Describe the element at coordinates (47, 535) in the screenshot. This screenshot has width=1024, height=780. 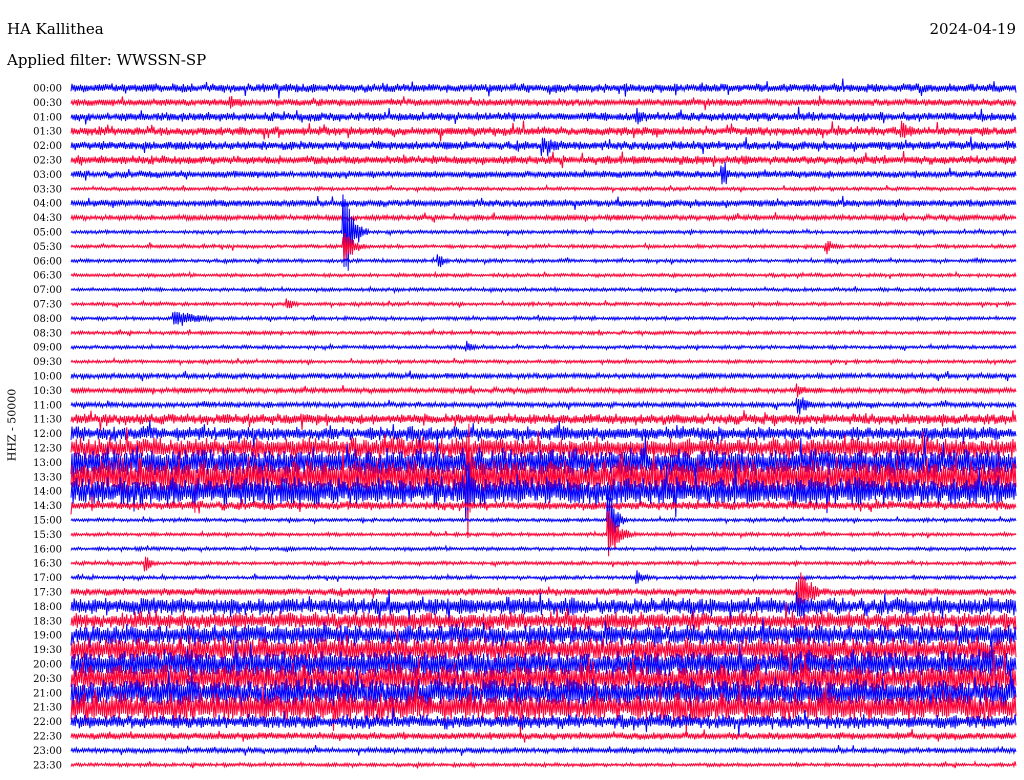
I see `row-label-31: 15:30` at that location.